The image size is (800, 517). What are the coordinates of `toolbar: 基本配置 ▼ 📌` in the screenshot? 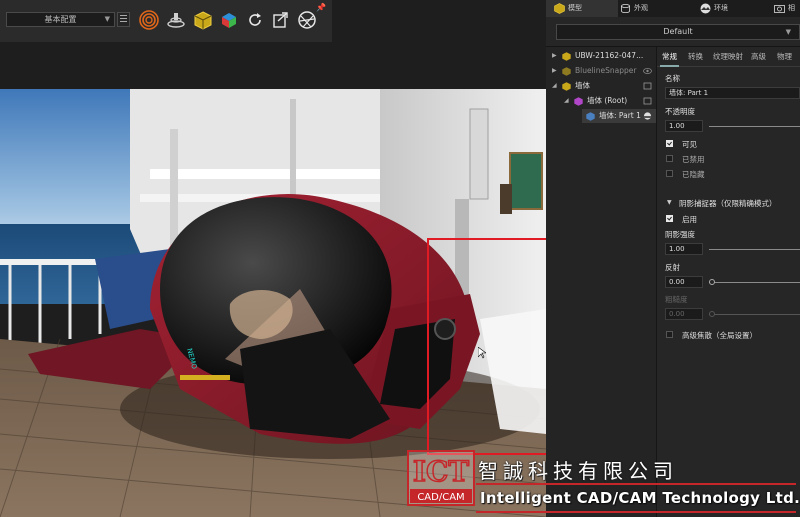 It's located at (166, 21).